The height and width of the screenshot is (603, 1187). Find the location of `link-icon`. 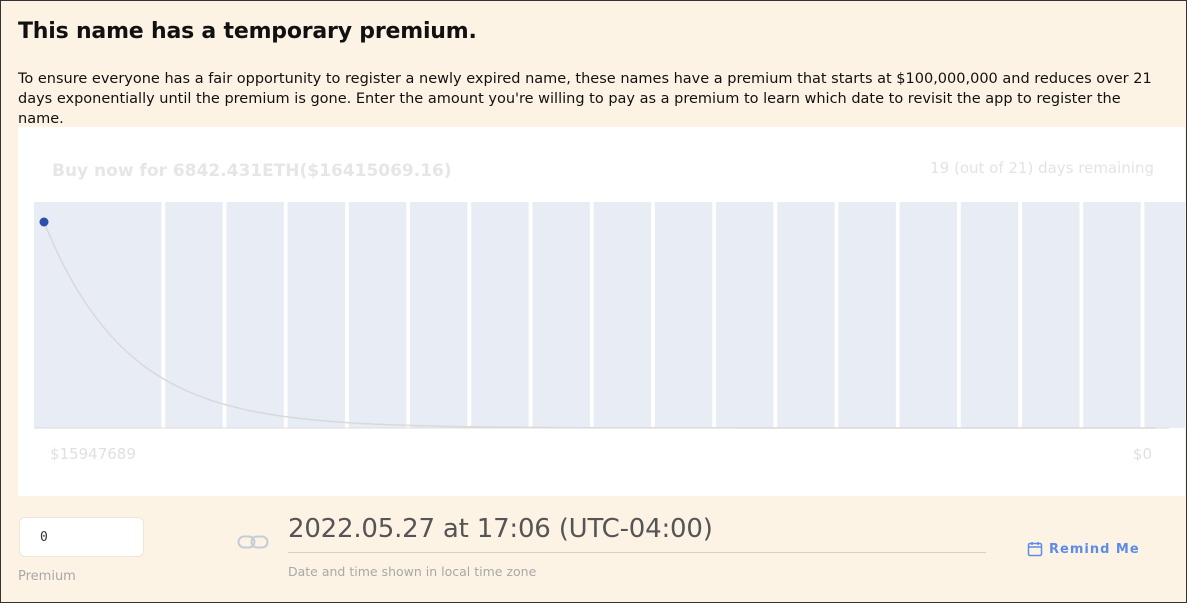

link-icon is located at coordinates (253, 542).